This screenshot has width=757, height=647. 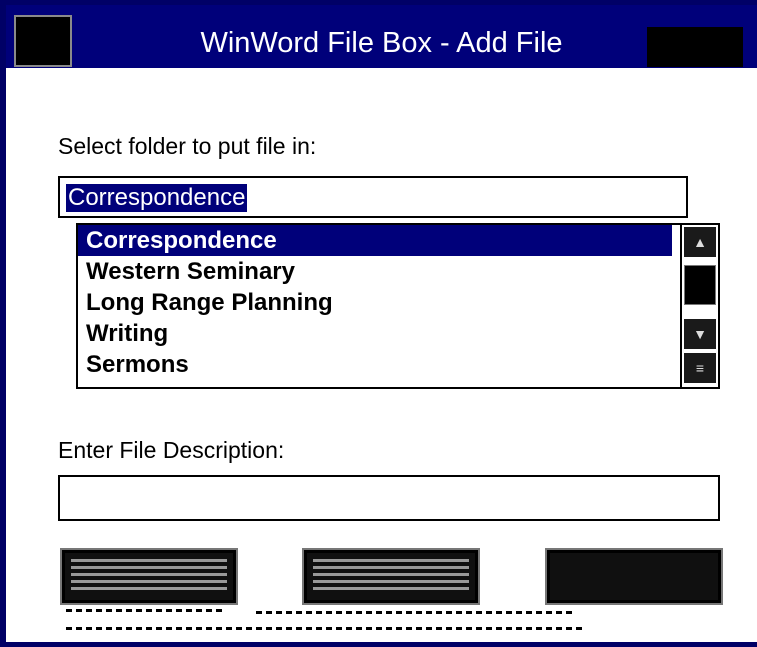 What do you see at coordinates (634, 576) in the screenshot?
I see `third-button` at bounding box center [634, 576].